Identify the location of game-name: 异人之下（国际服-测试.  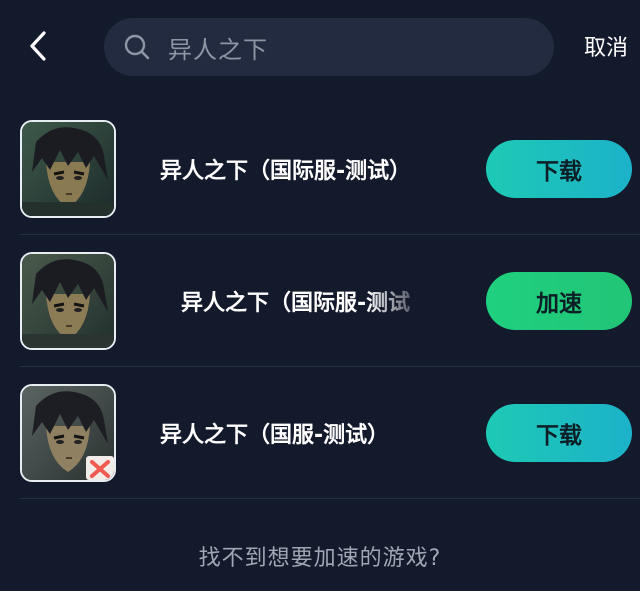
(296, 303).